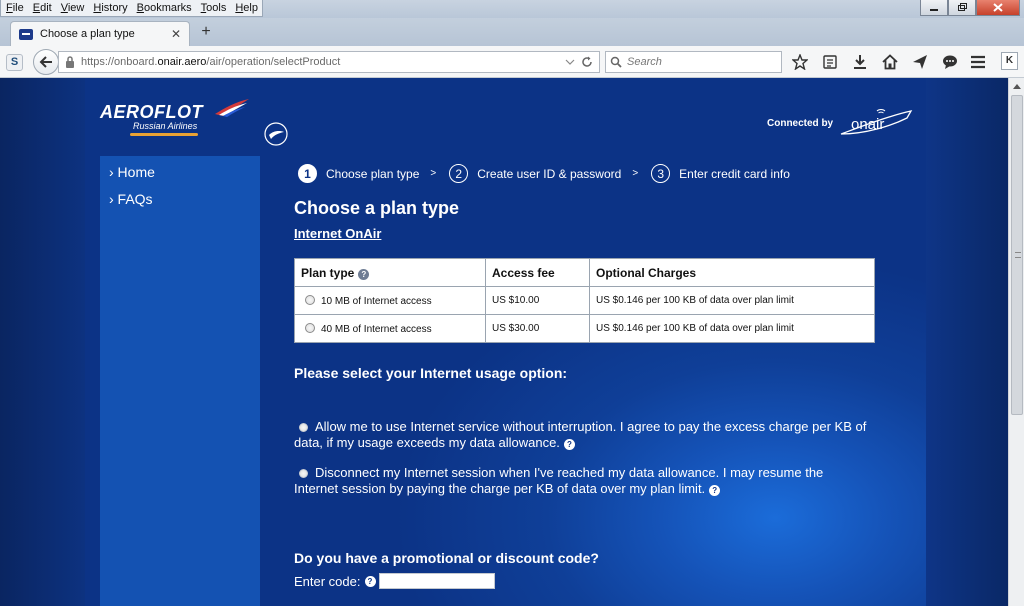 This screenshot has width=1024, height=606. I want to click on background-left, so click(42, 342).